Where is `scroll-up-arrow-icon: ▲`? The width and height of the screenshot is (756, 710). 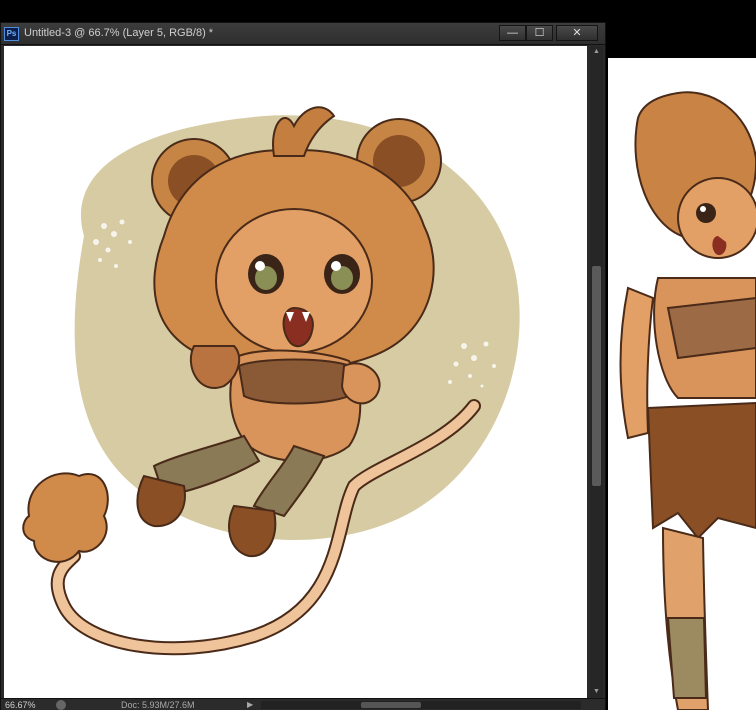 scroll-up-arrow-icon: ▲ is located at coordinates (596, 52).